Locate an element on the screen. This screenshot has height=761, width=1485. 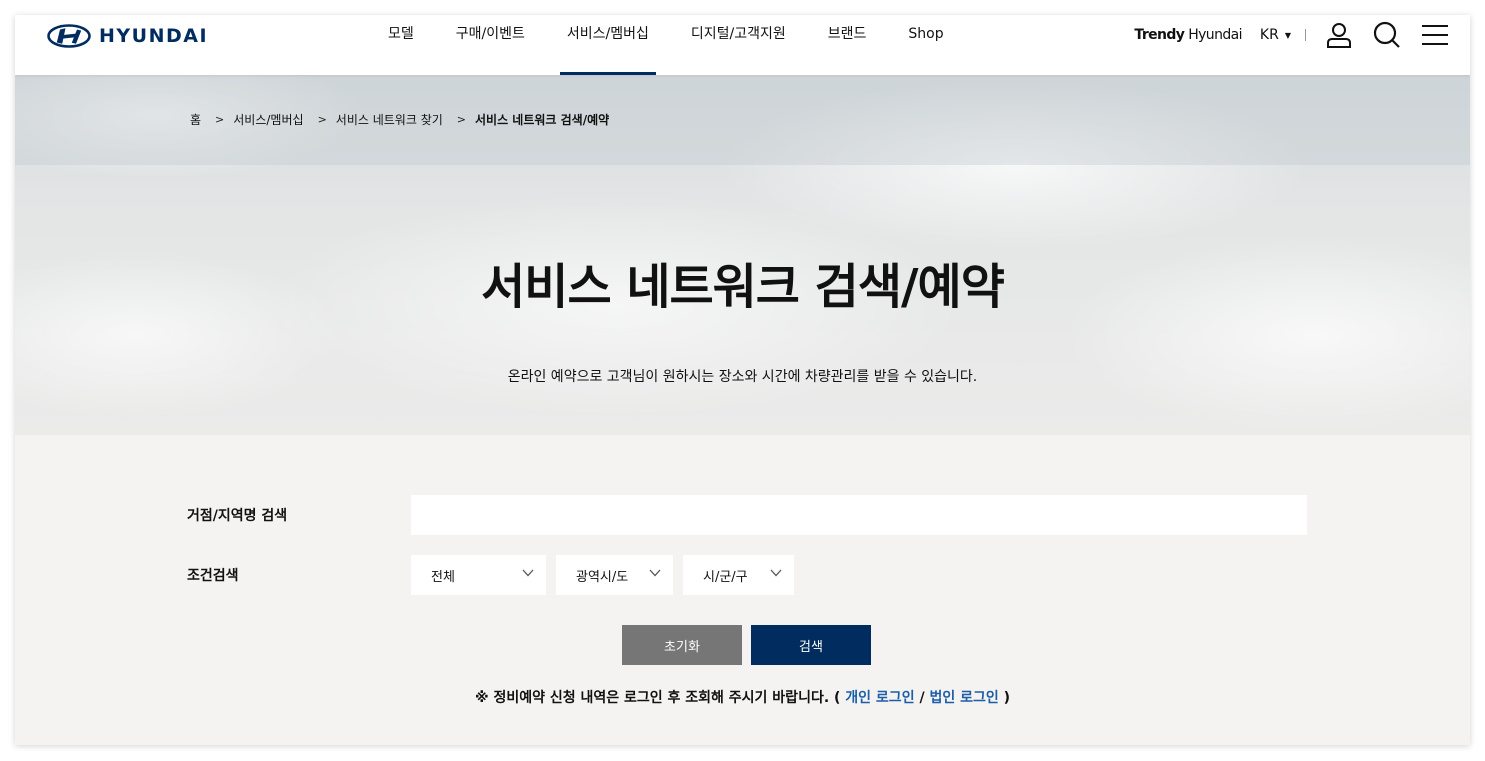
breadcrumb-home: 홈 is located at coordinates (195, 119).